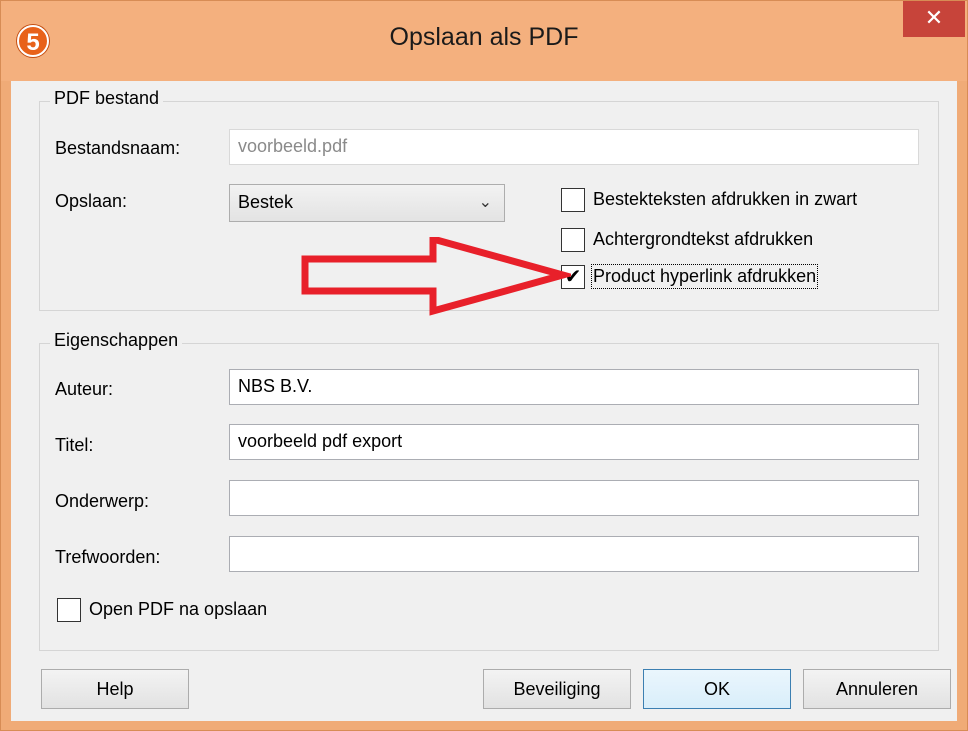 This screenshot has width=968, height=731. I want to click on chevron-down-icon: ⌄, so click(485, 202).